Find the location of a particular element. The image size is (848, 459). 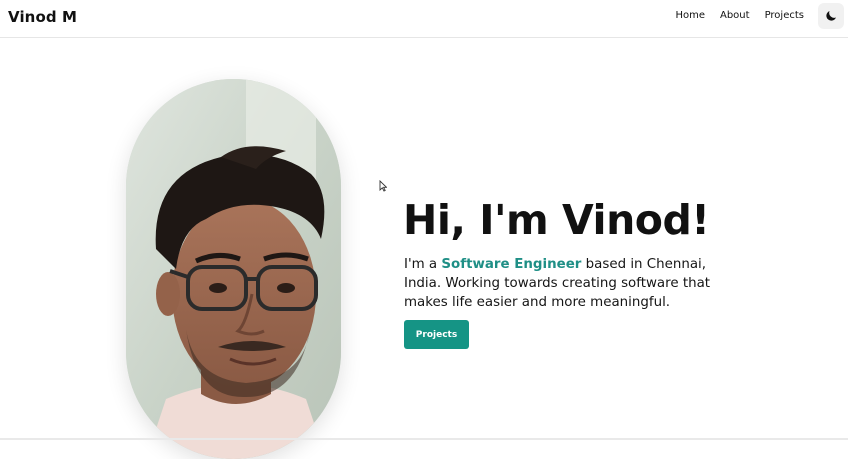

navbar: Vinod M Home About Projects is located at coordinates (424, 19).